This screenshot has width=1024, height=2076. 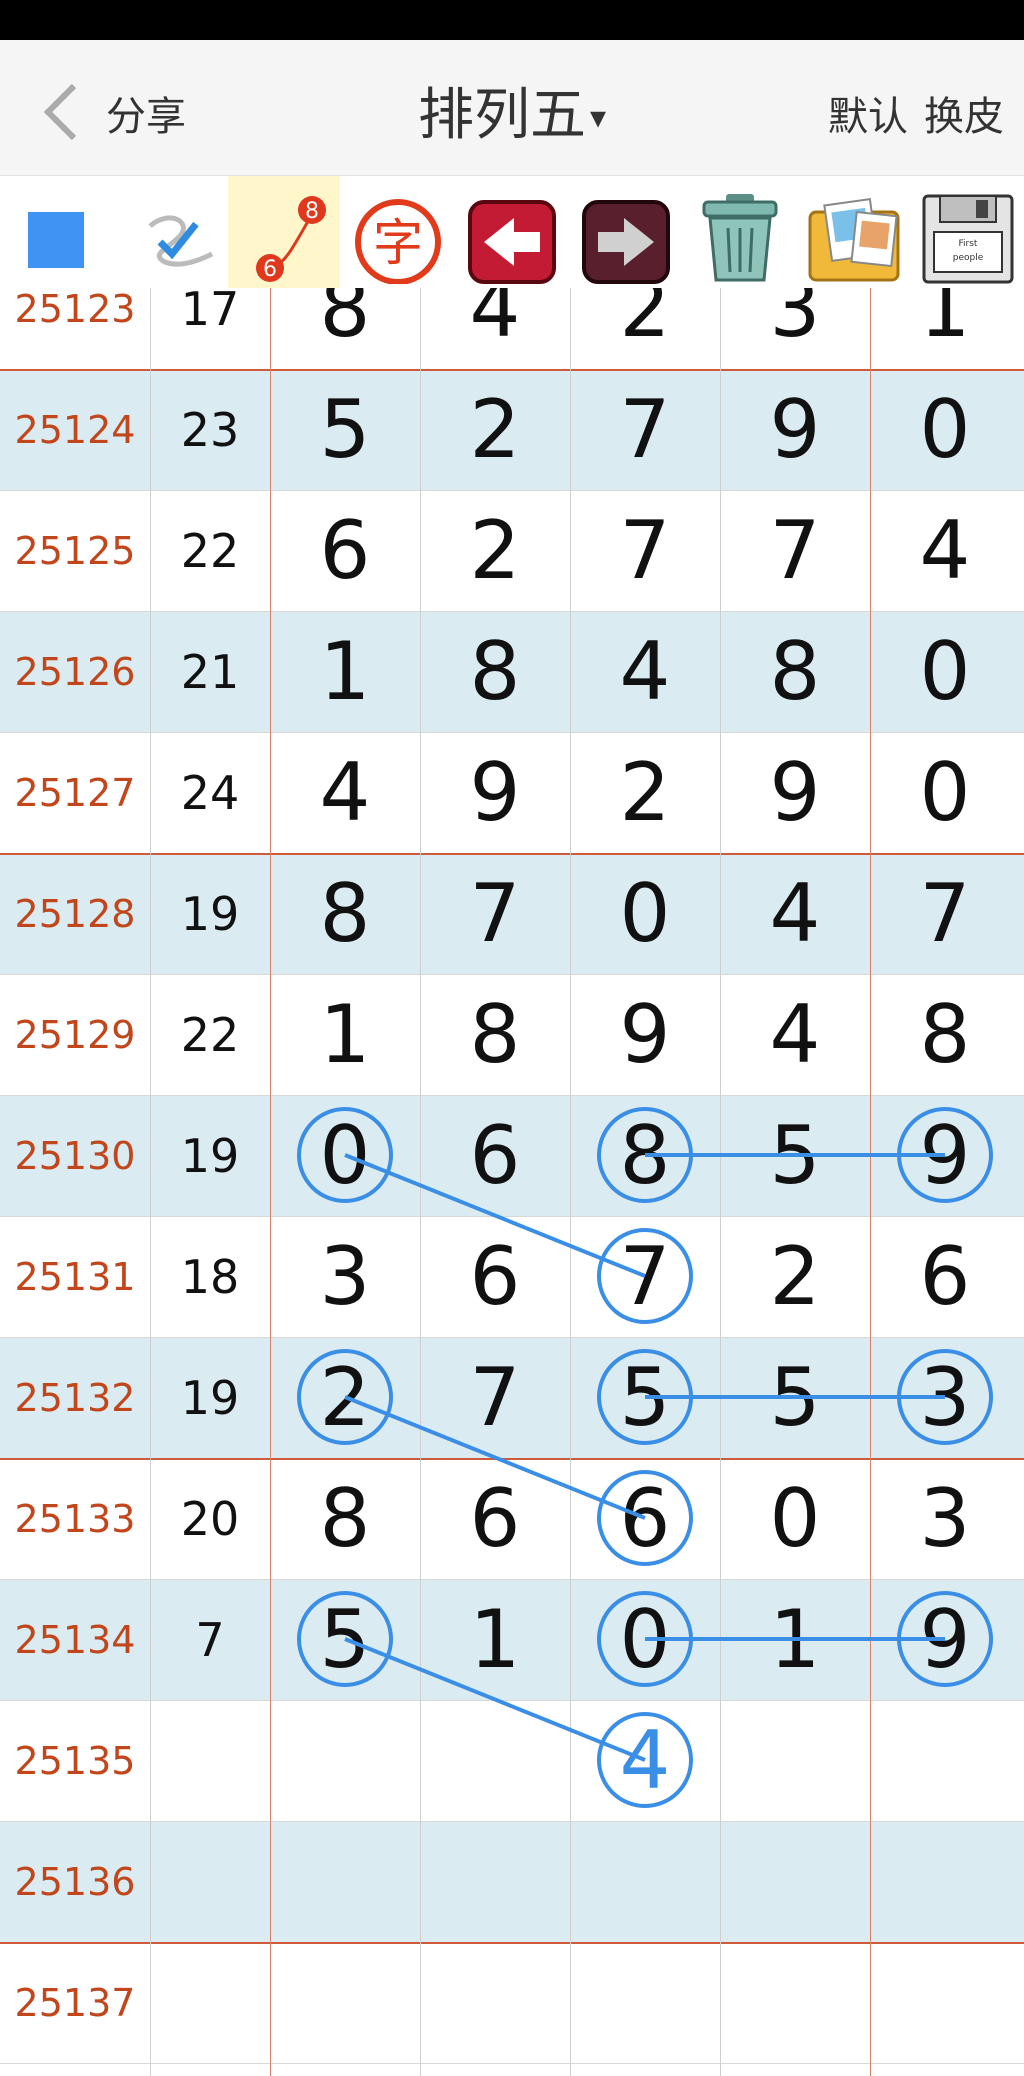 What do you see at coordinates (626, 232) in the screenshot?
I see `arrow-right-icon` at bounding box center [626, 232].